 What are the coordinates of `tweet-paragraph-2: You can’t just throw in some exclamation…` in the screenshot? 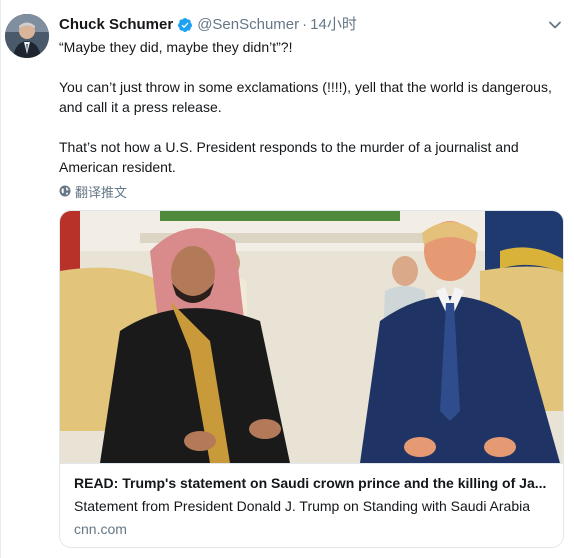 It's located at (305, 97).